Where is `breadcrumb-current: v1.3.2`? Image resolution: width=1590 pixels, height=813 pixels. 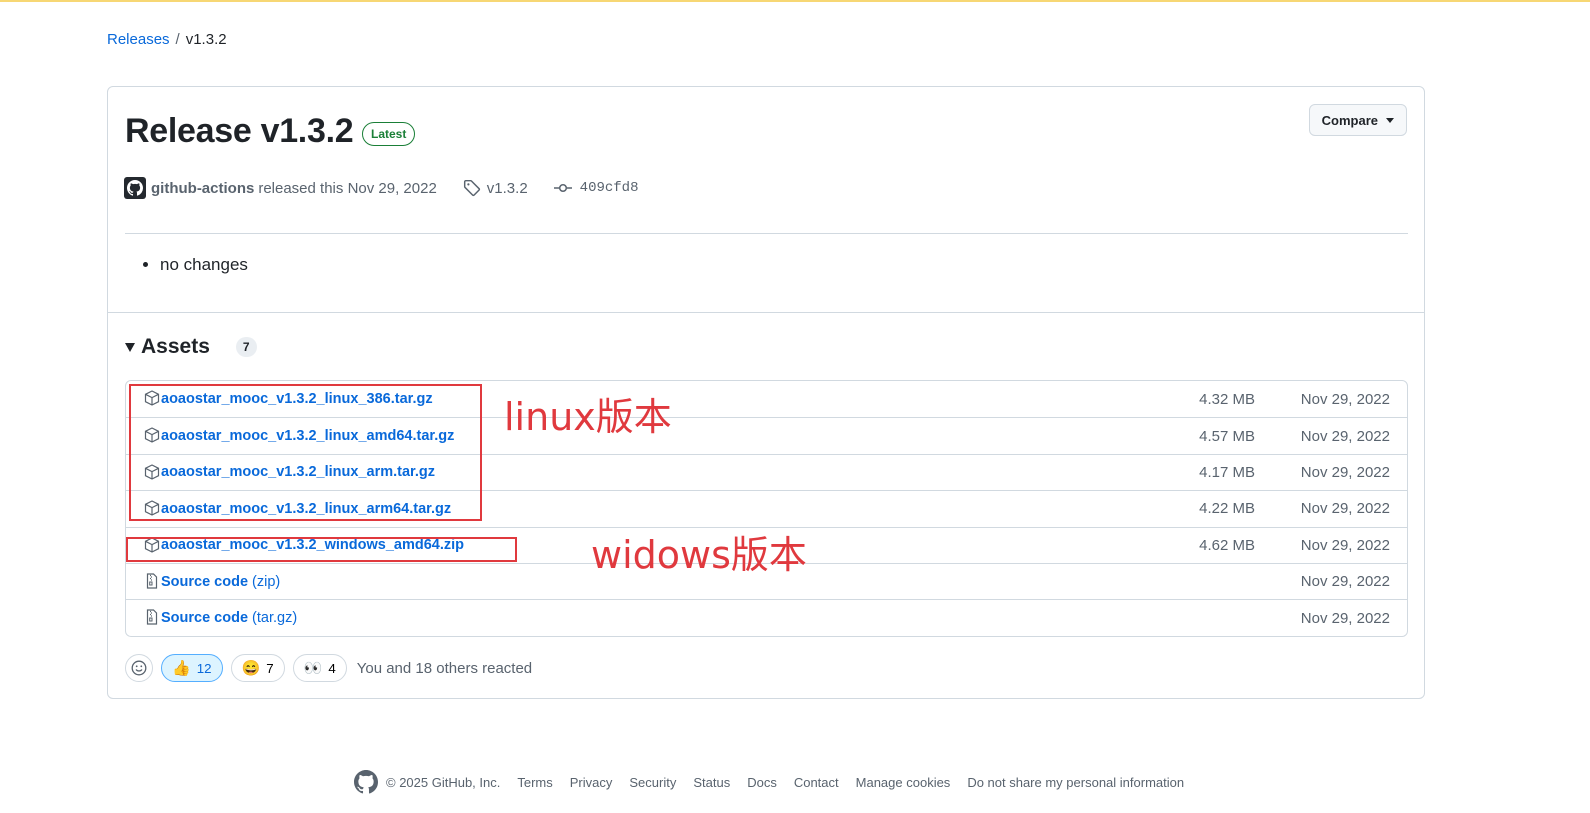 breadcrumb-current: v1.3.2 is located at coordinates (206, 39).